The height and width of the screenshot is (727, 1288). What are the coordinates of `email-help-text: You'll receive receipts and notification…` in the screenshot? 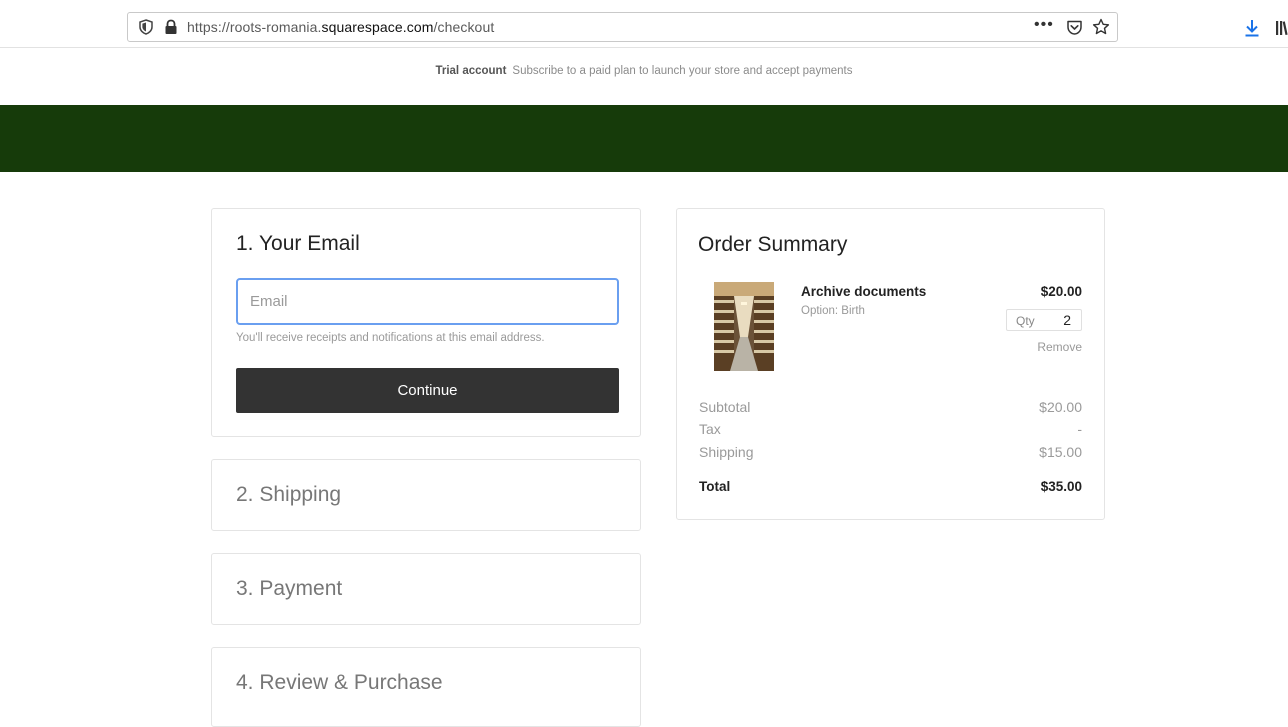 It's located at (390, 338).